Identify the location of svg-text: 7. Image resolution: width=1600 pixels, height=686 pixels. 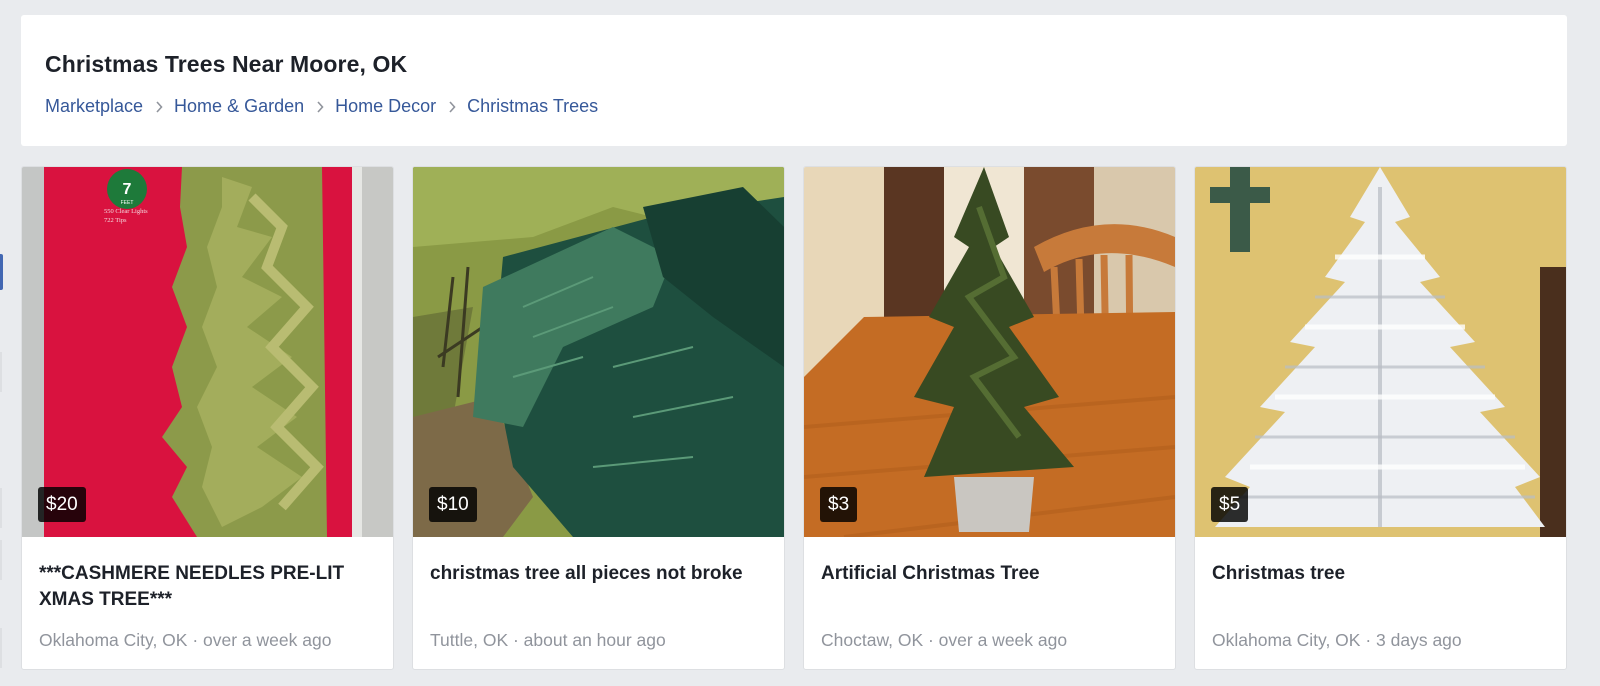
(127, 189).